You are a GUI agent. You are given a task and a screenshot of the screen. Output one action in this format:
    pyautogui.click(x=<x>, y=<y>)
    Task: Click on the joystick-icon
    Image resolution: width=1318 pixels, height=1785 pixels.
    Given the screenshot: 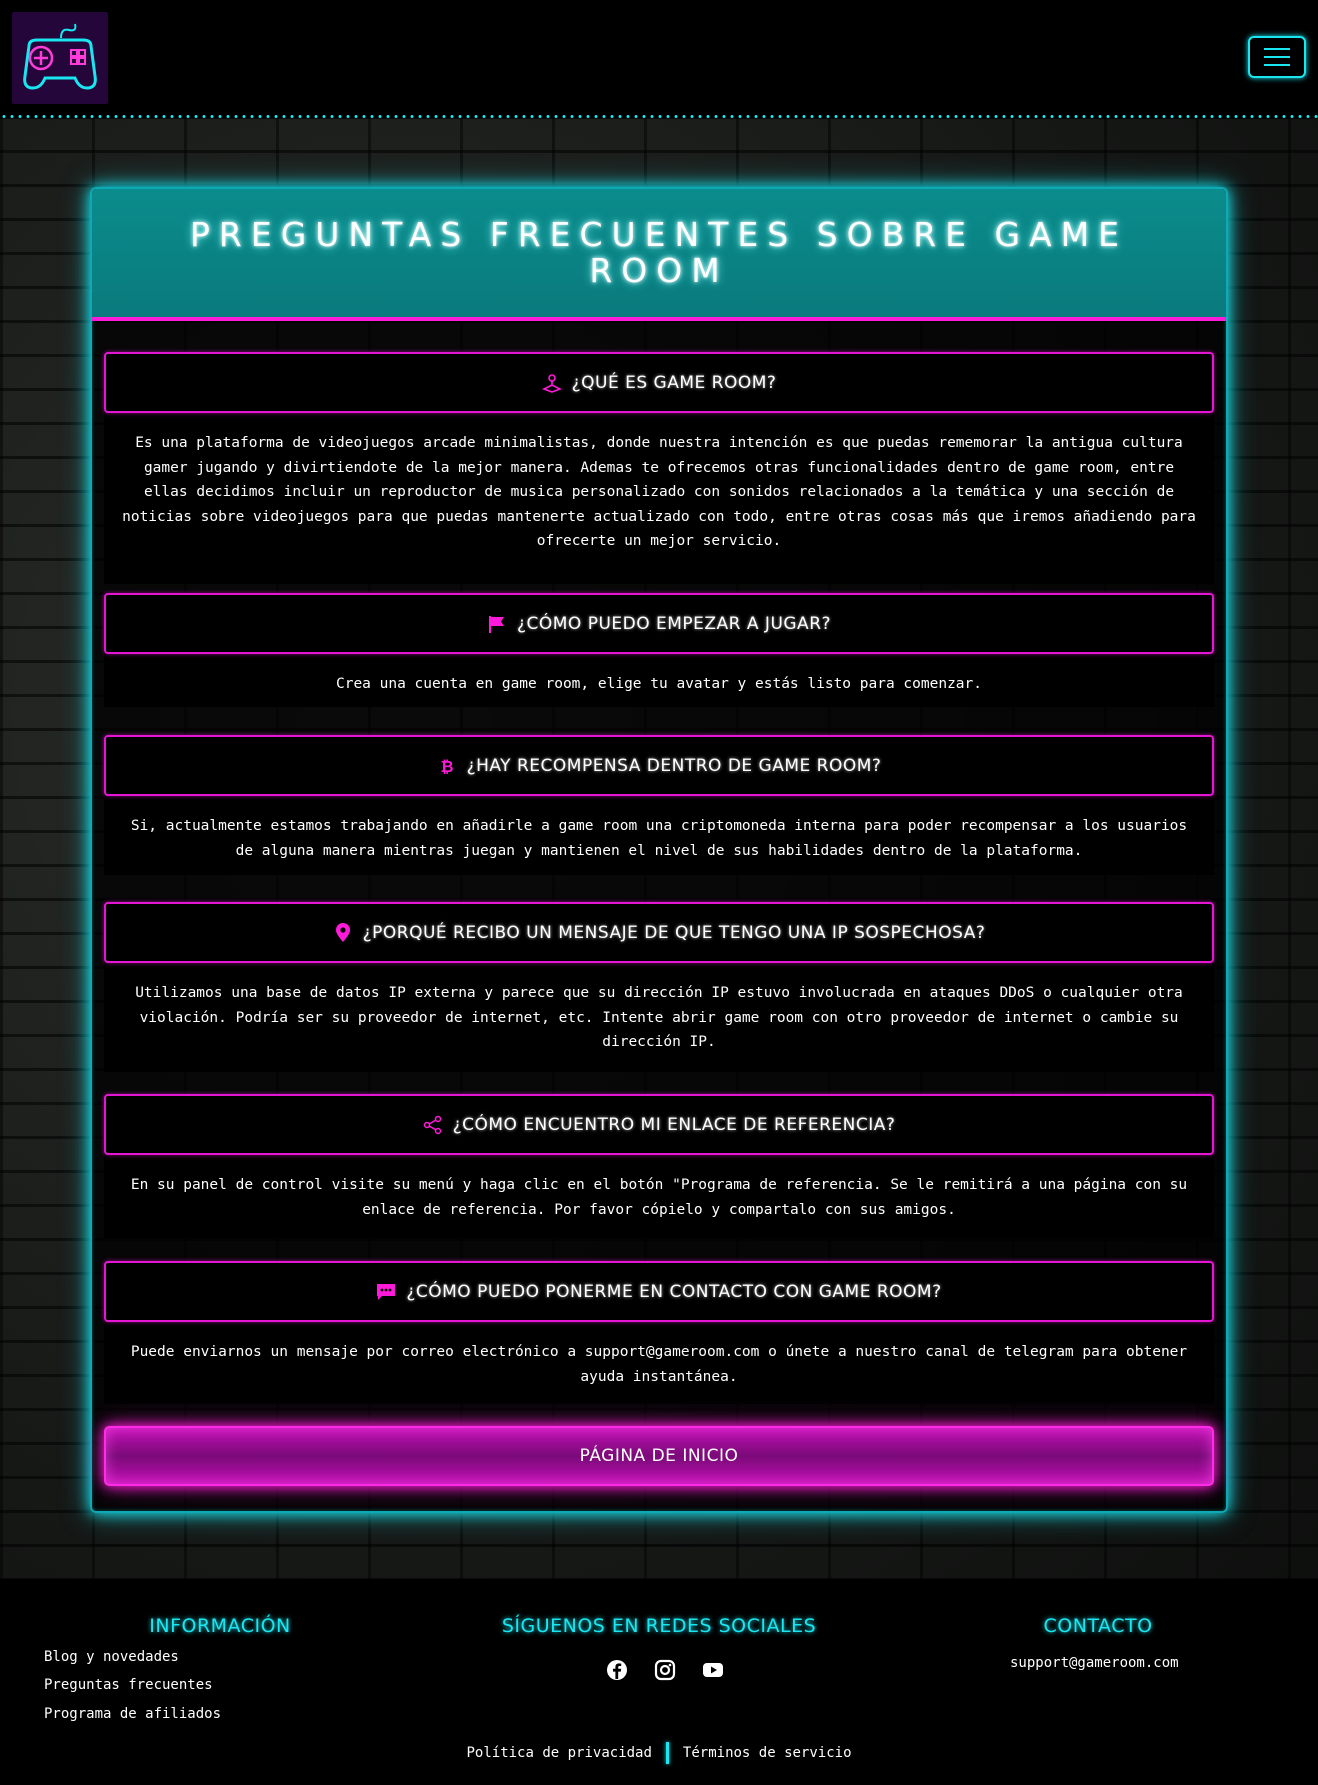 What is the action you would take?
    pyautogui.click(x=551, y=383)
    